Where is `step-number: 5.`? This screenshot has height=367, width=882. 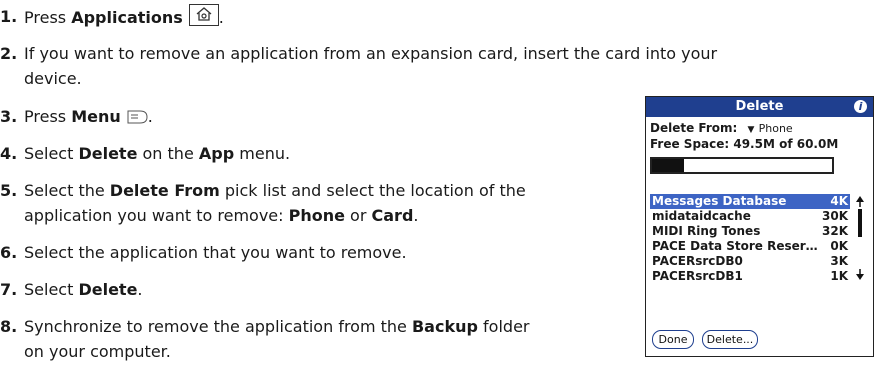
step-number: 5. is located at coordinates (9, 190).